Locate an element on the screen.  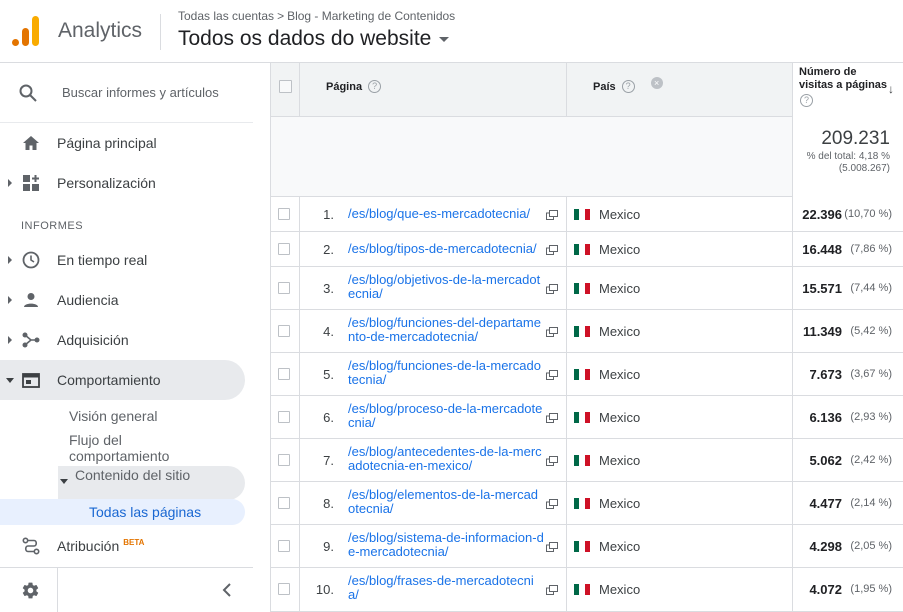
breadcrumb-property: Blog - Marketing de Contenidos is located at coordinates (371, 16).